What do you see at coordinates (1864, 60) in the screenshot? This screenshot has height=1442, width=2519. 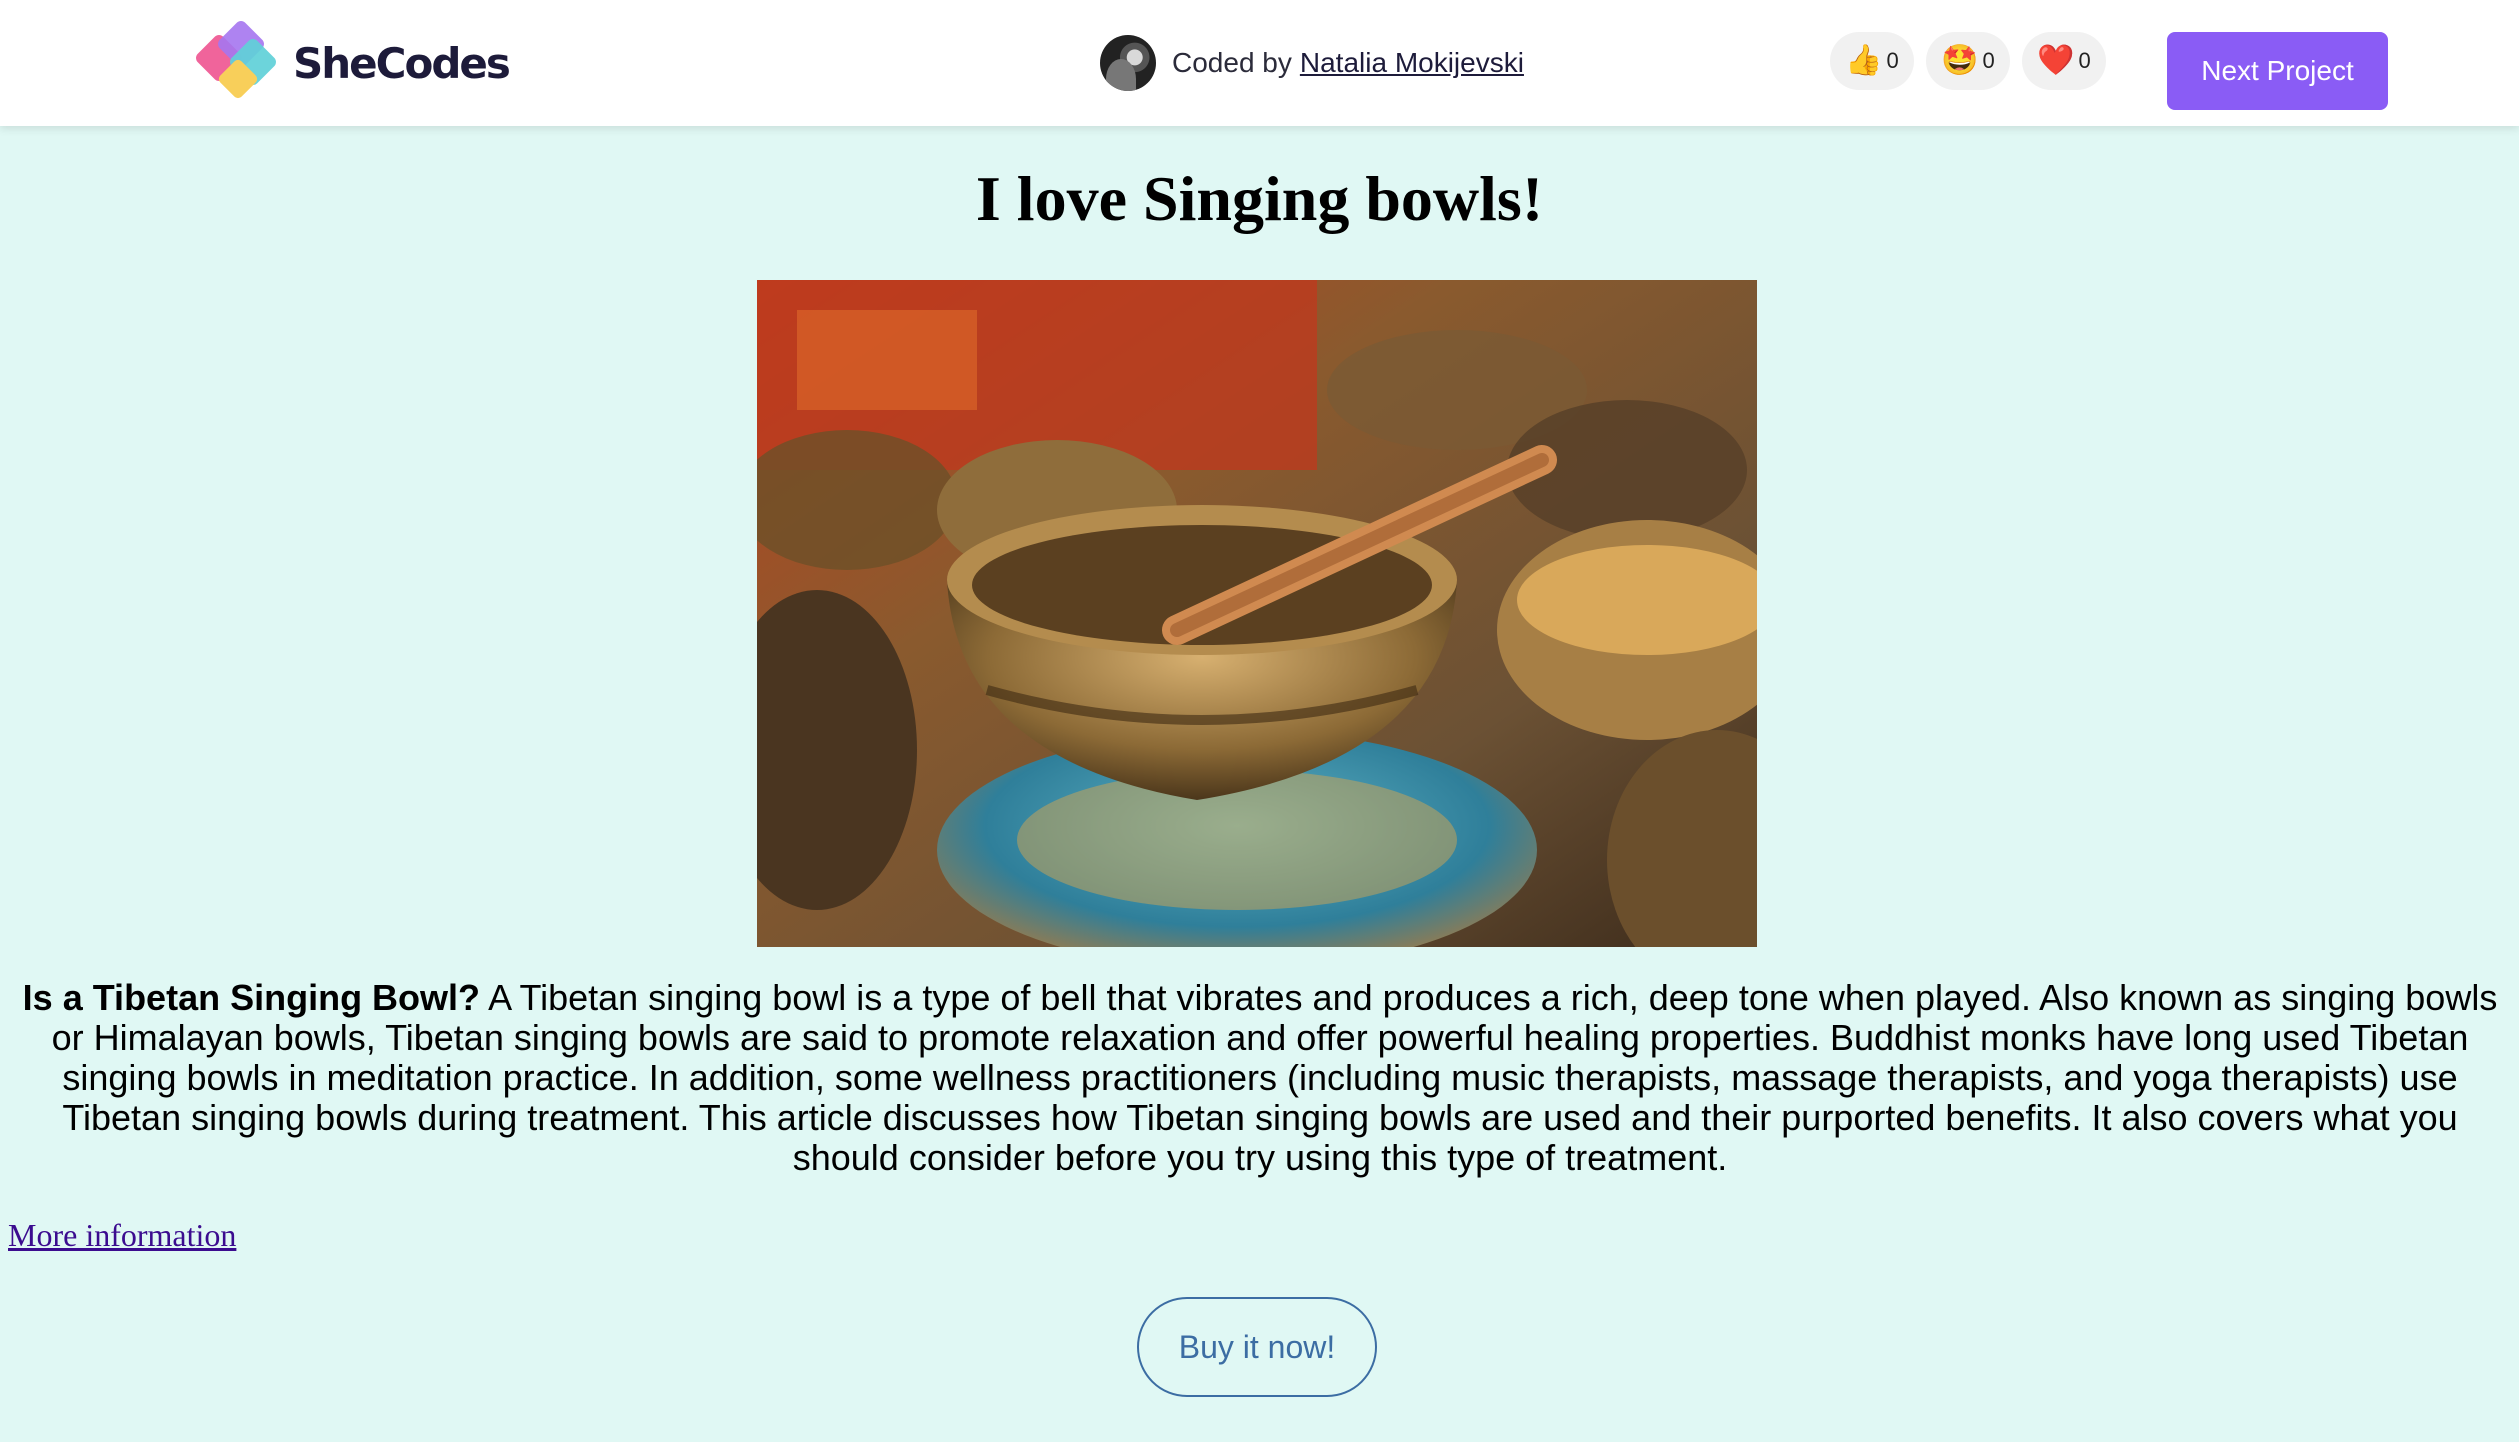 I see `thumbs-up-icon: 👍` at bounding box center [1864, 60].